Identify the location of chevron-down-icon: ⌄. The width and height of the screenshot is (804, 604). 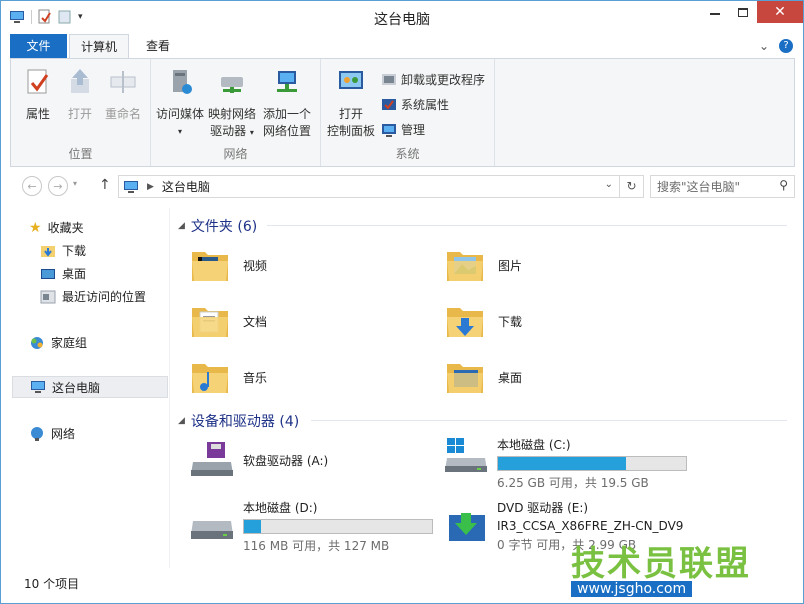
(764, 46).